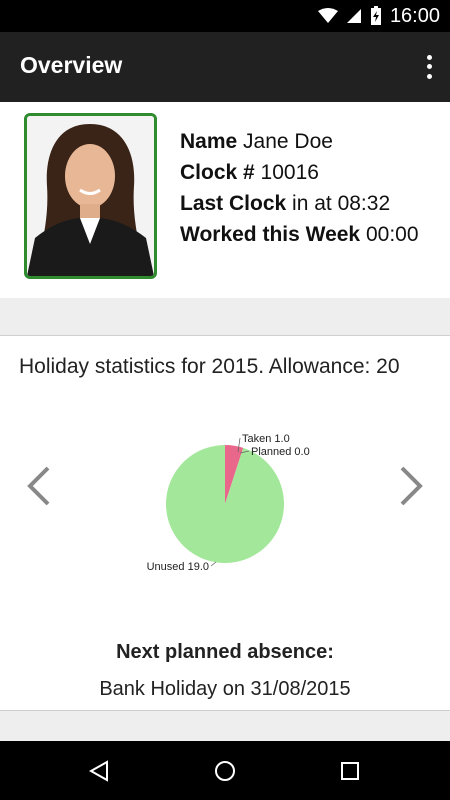  Describe the element at coordinates (178, 567) in the screenshot. I see `pie-label-unused: Unused 19.0` at that location.